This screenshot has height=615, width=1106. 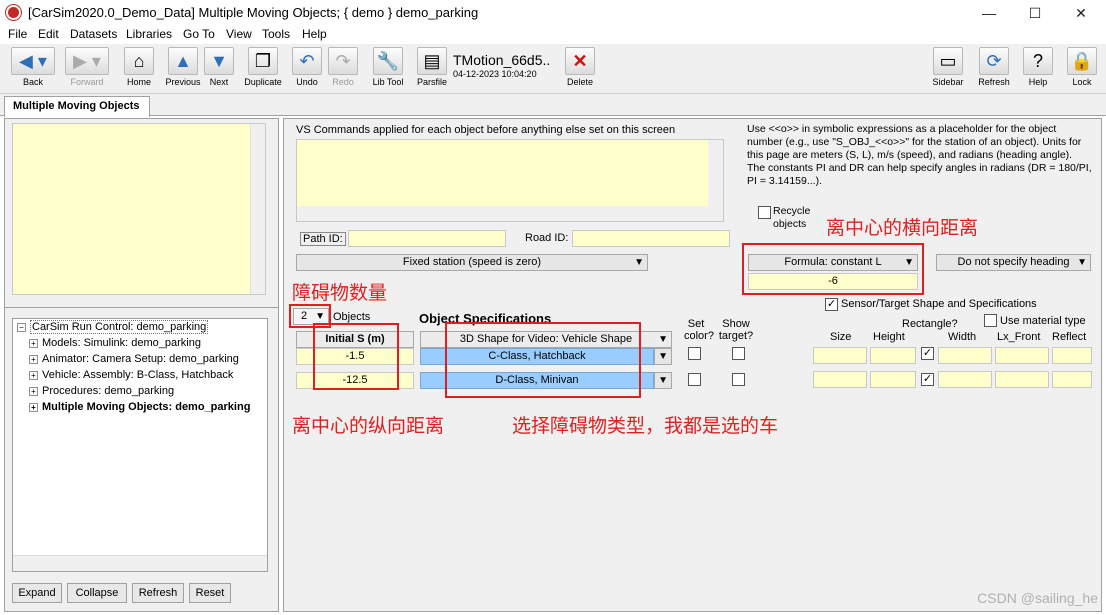 What do you see at coordinates (140, 563) in the screenshot?
I see `tree-hscrollbar` at bounding box center [140, 563].